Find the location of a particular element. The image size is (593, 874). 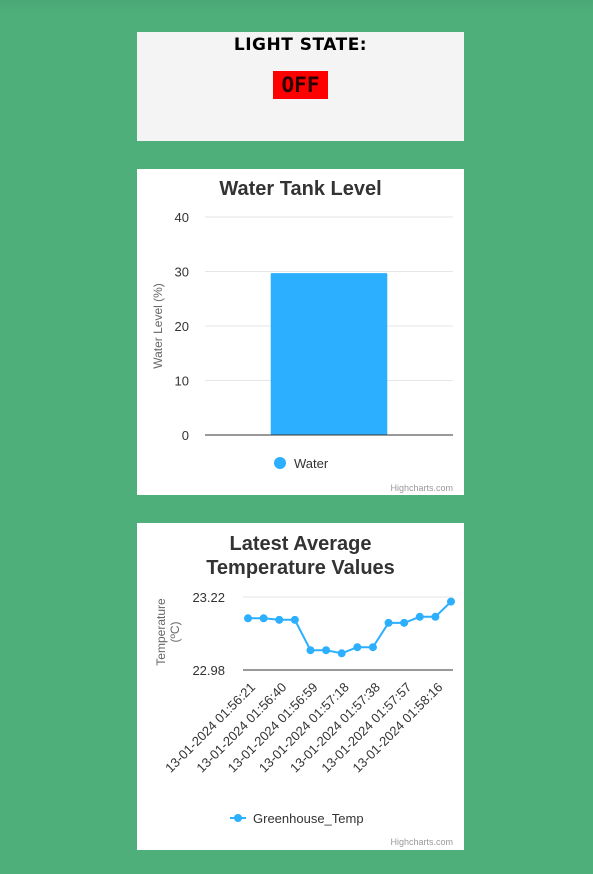

y-tick-label: 23.22 is located at coordinates (208, 597).